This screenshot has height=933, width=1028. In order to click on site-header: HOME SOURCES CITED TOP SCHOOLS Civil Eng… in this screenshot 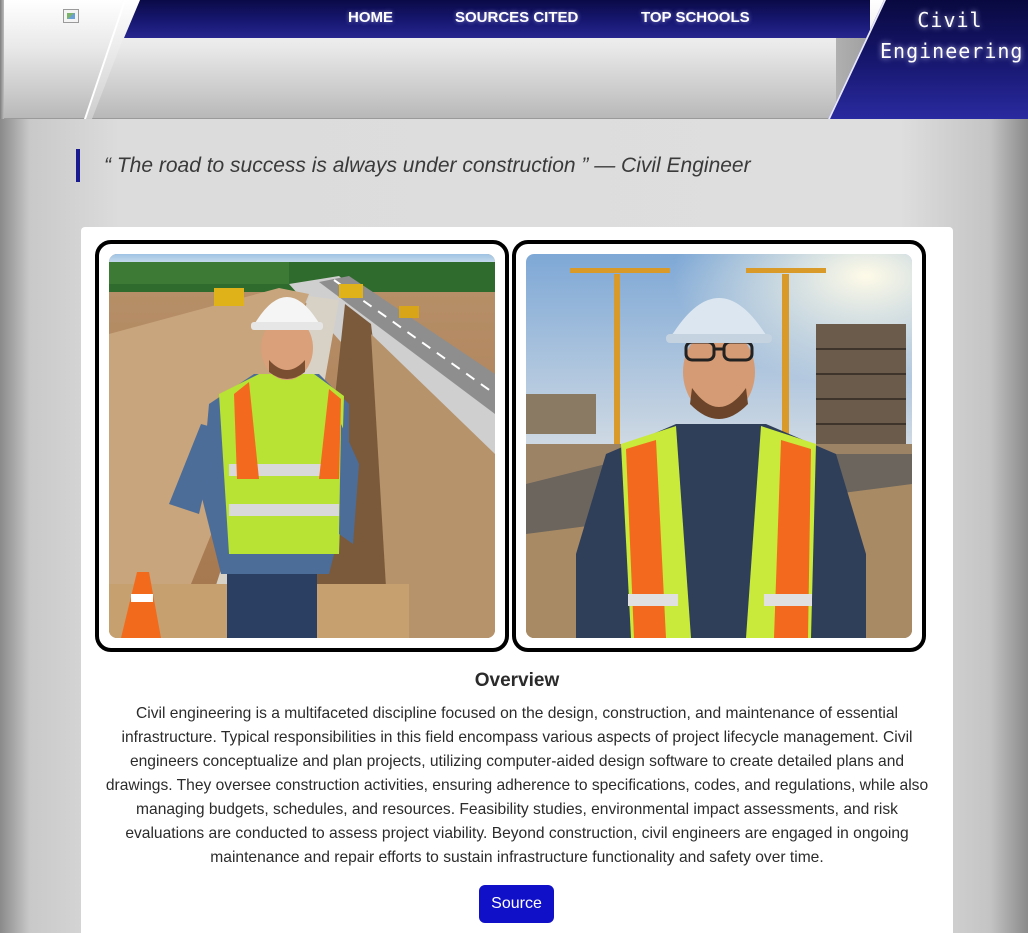, I will do `click(514, 60)`.